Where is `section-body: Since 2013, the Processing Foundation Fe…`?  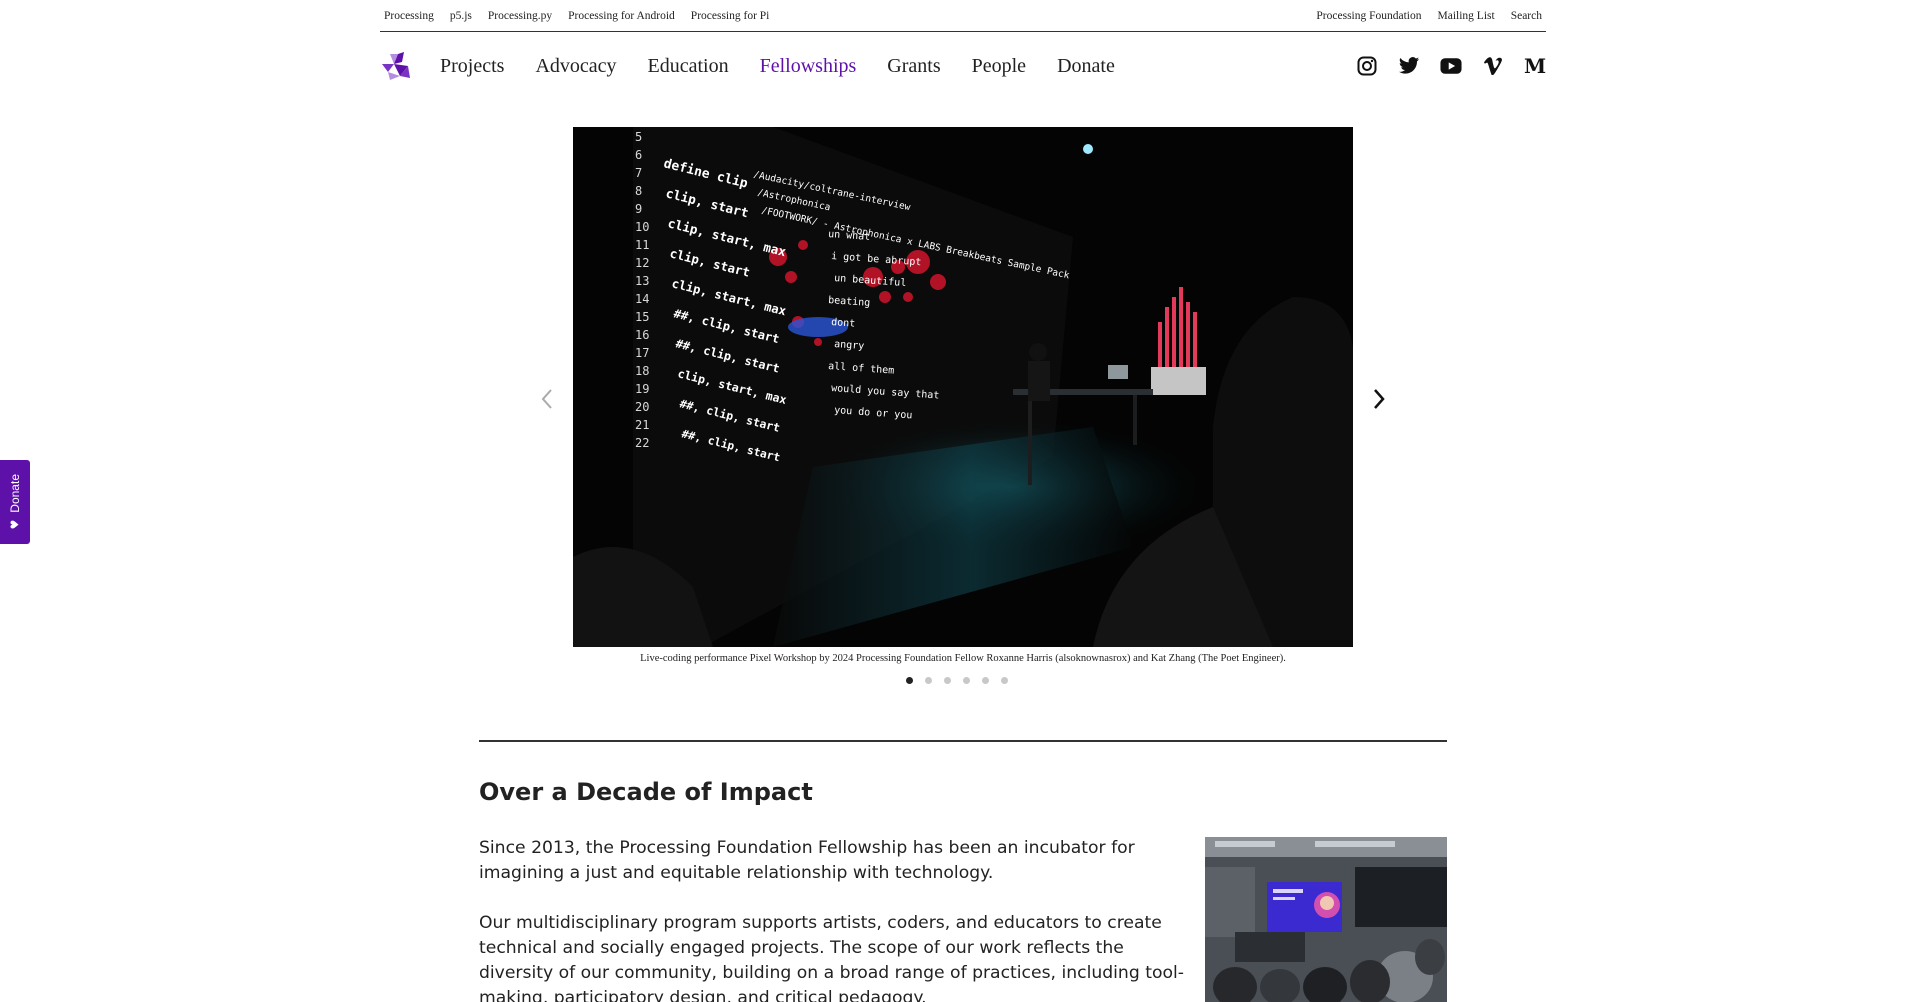
section-body: Since 2013, the Processing Foundation Fe… is located at coordinates (839, 919).